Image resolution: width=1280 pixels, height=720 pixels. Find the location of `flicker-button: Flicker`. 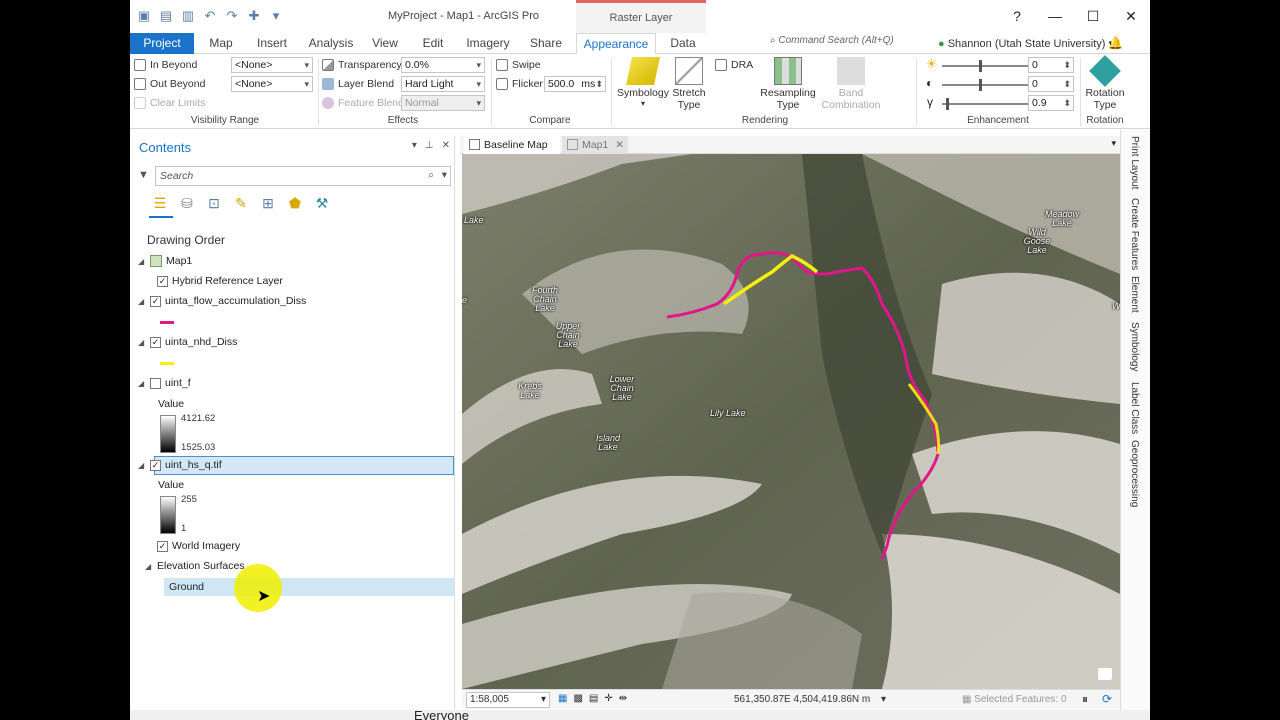

flicker-button: Flicker is located at coordinates (519, 84).